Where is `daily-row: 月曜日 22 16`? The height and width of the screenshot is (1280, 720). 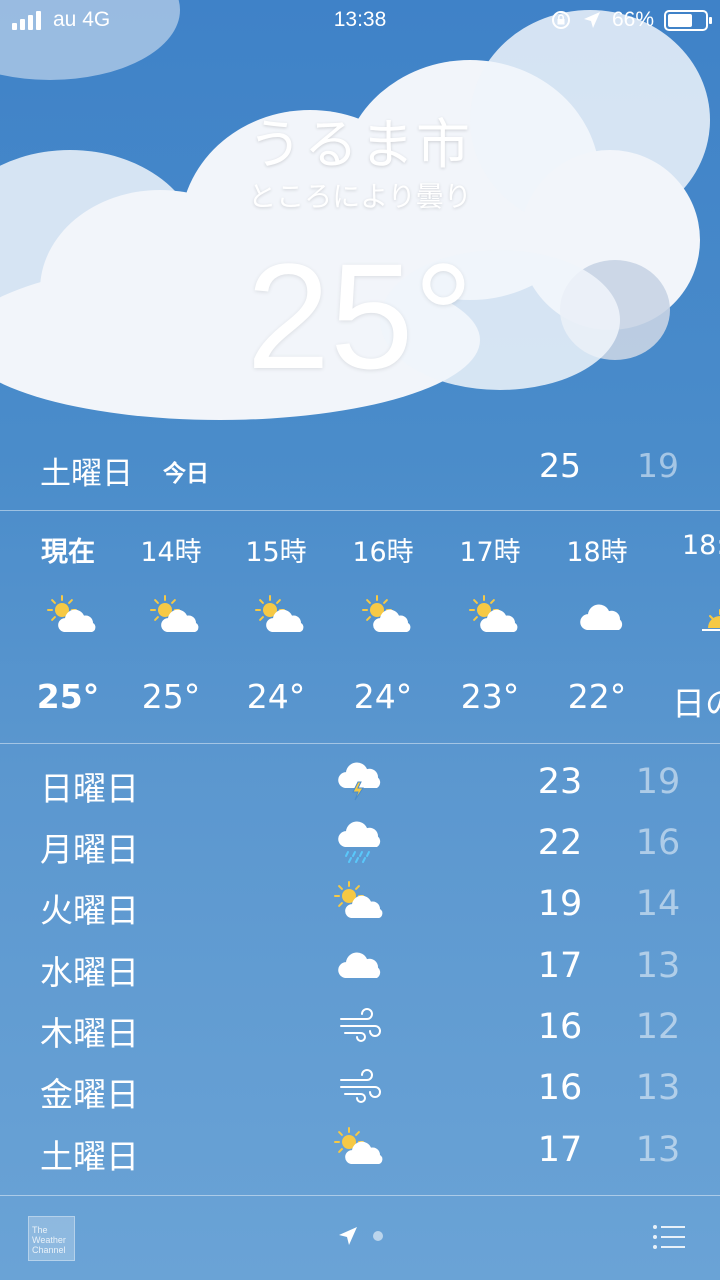
daily-row: 月曜日 22 16 is located at coordinates (360, 841).